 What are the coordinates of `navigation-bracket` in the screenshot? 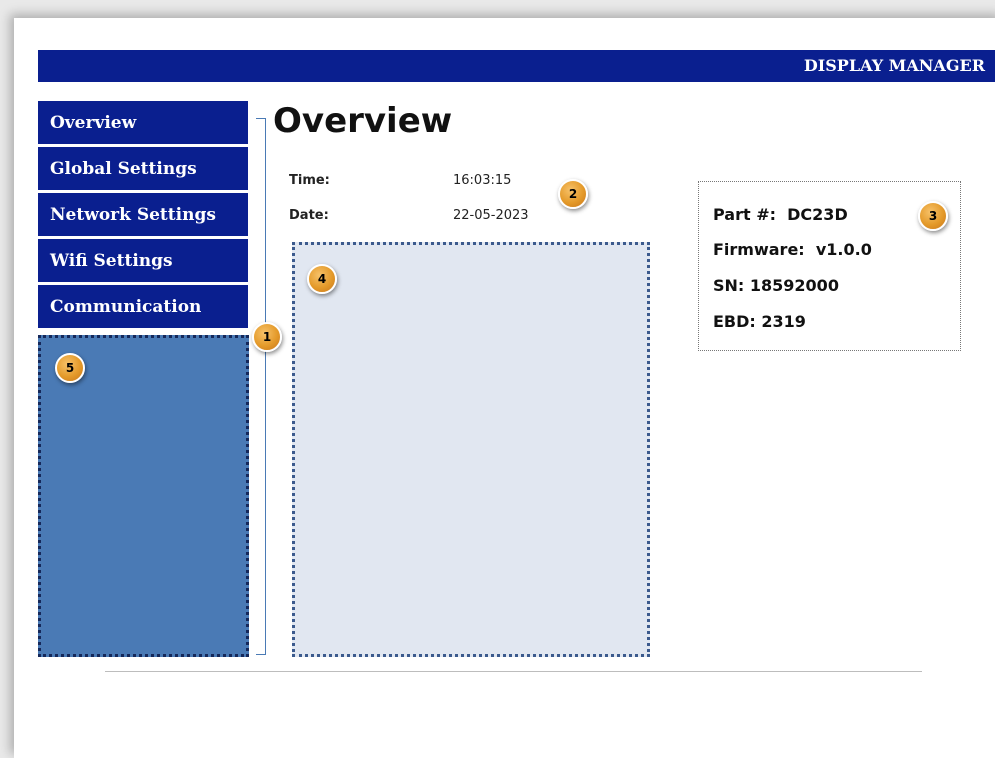 It's located at (261, 386).